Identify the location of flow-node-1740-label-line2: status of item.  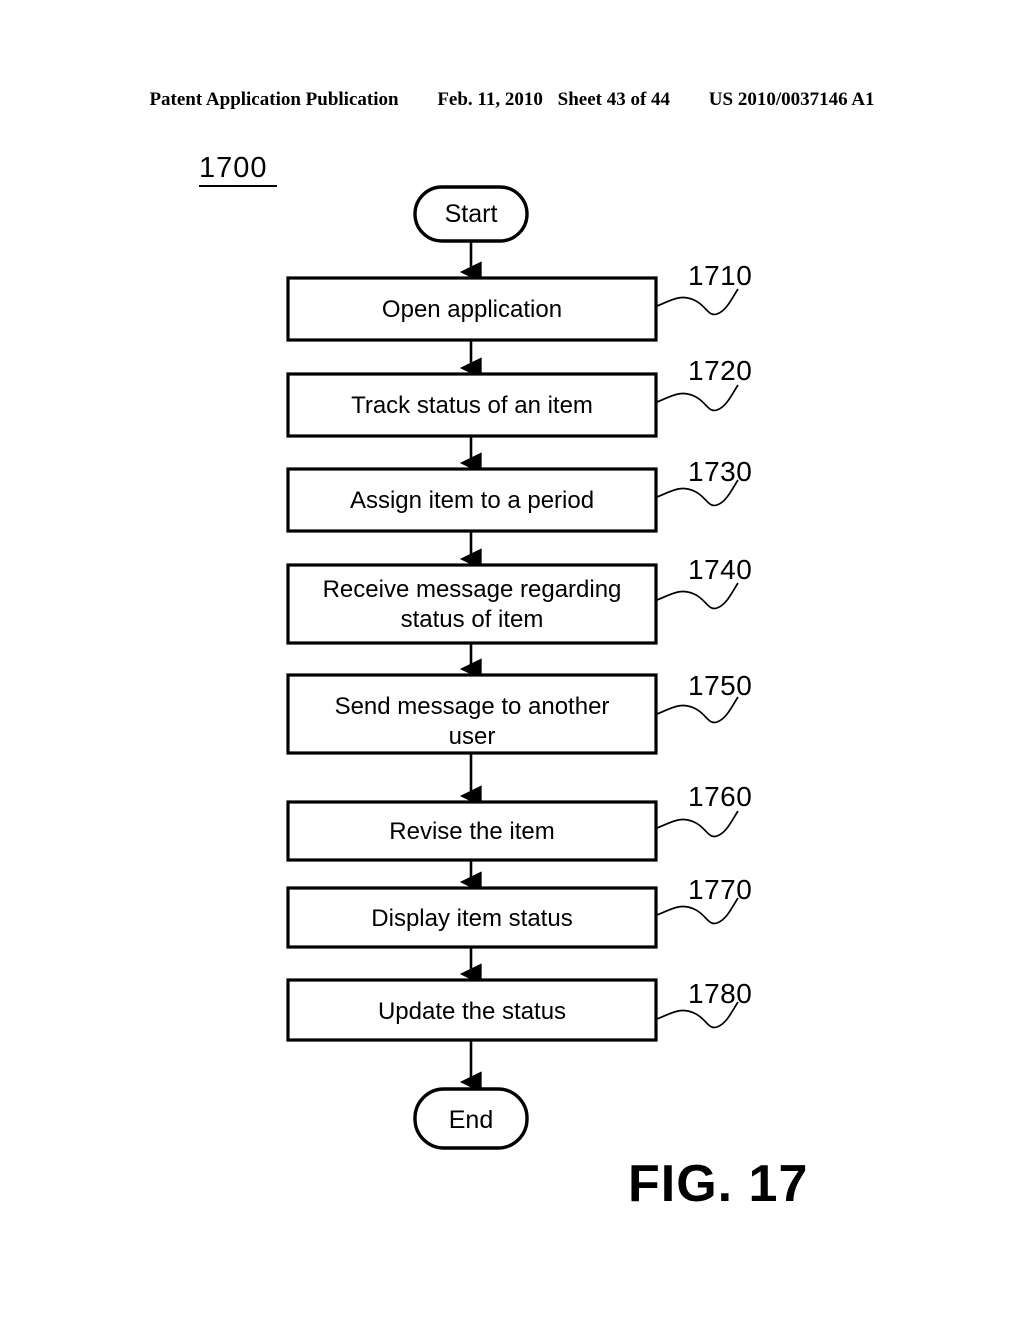
(472, 619).